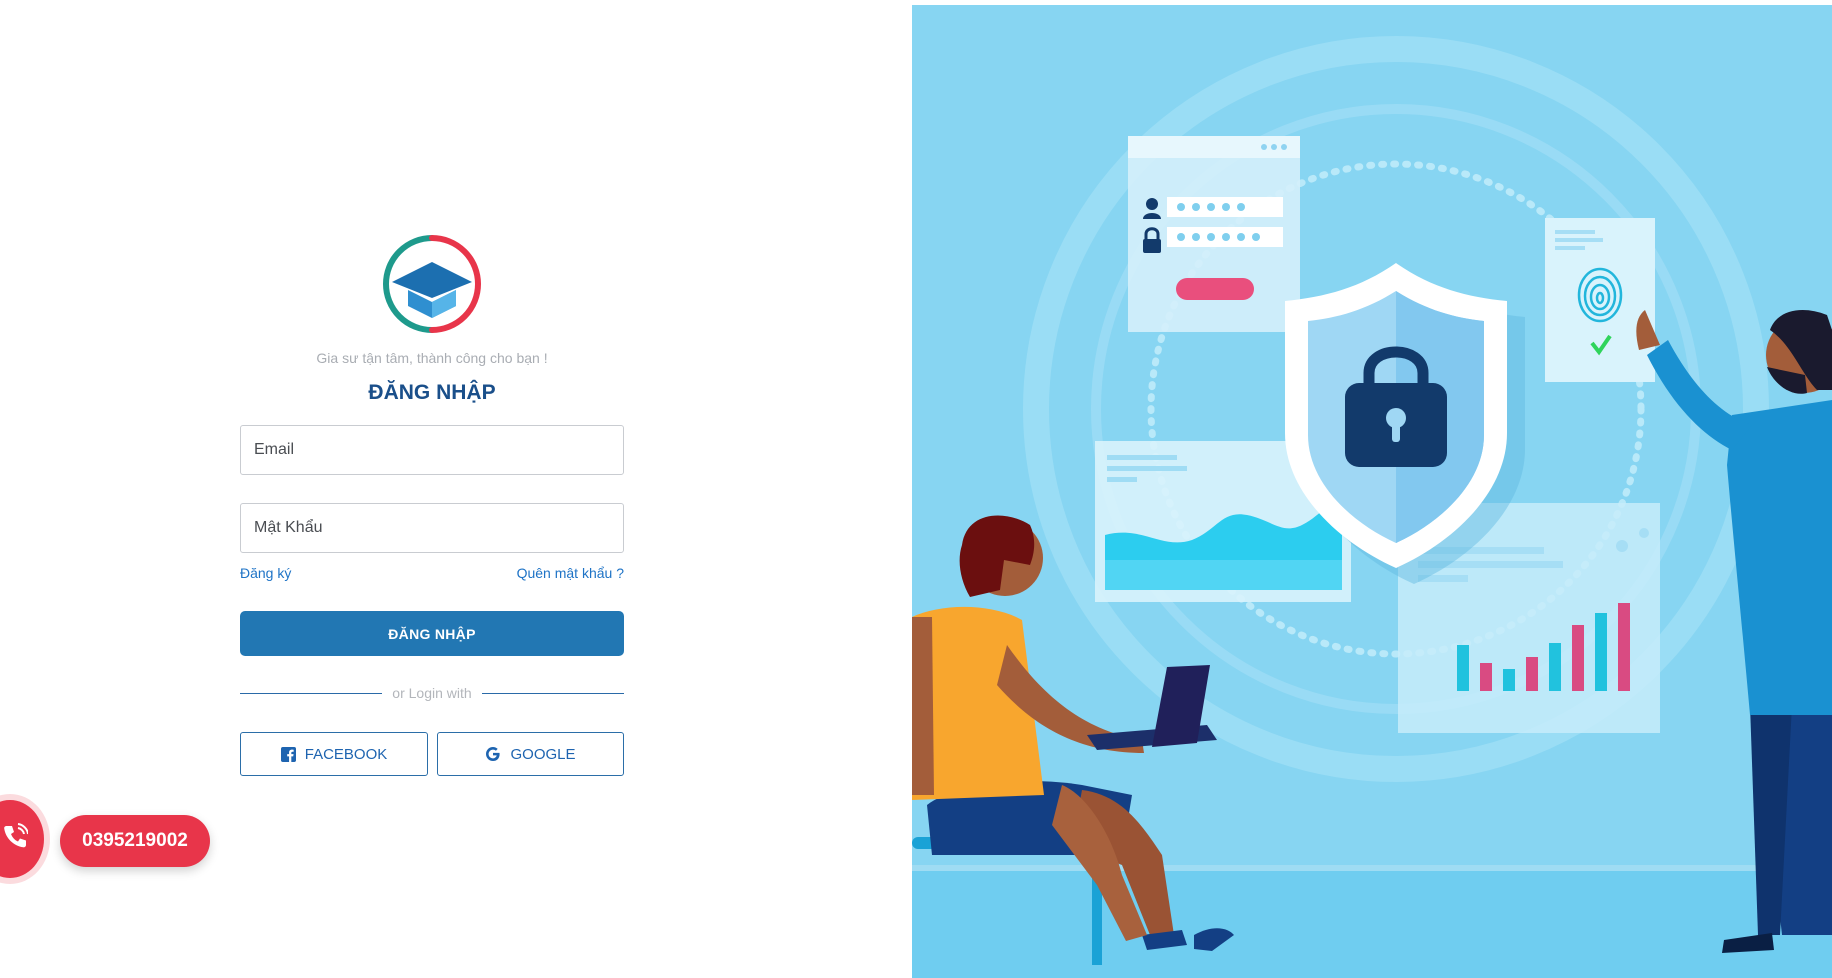 This screenshot has height=978, width=1832. Describe the element at coordinates (570, 573) in the screenshot. I see `forgot-password-link: Quên mật khẩu ?` at that location.